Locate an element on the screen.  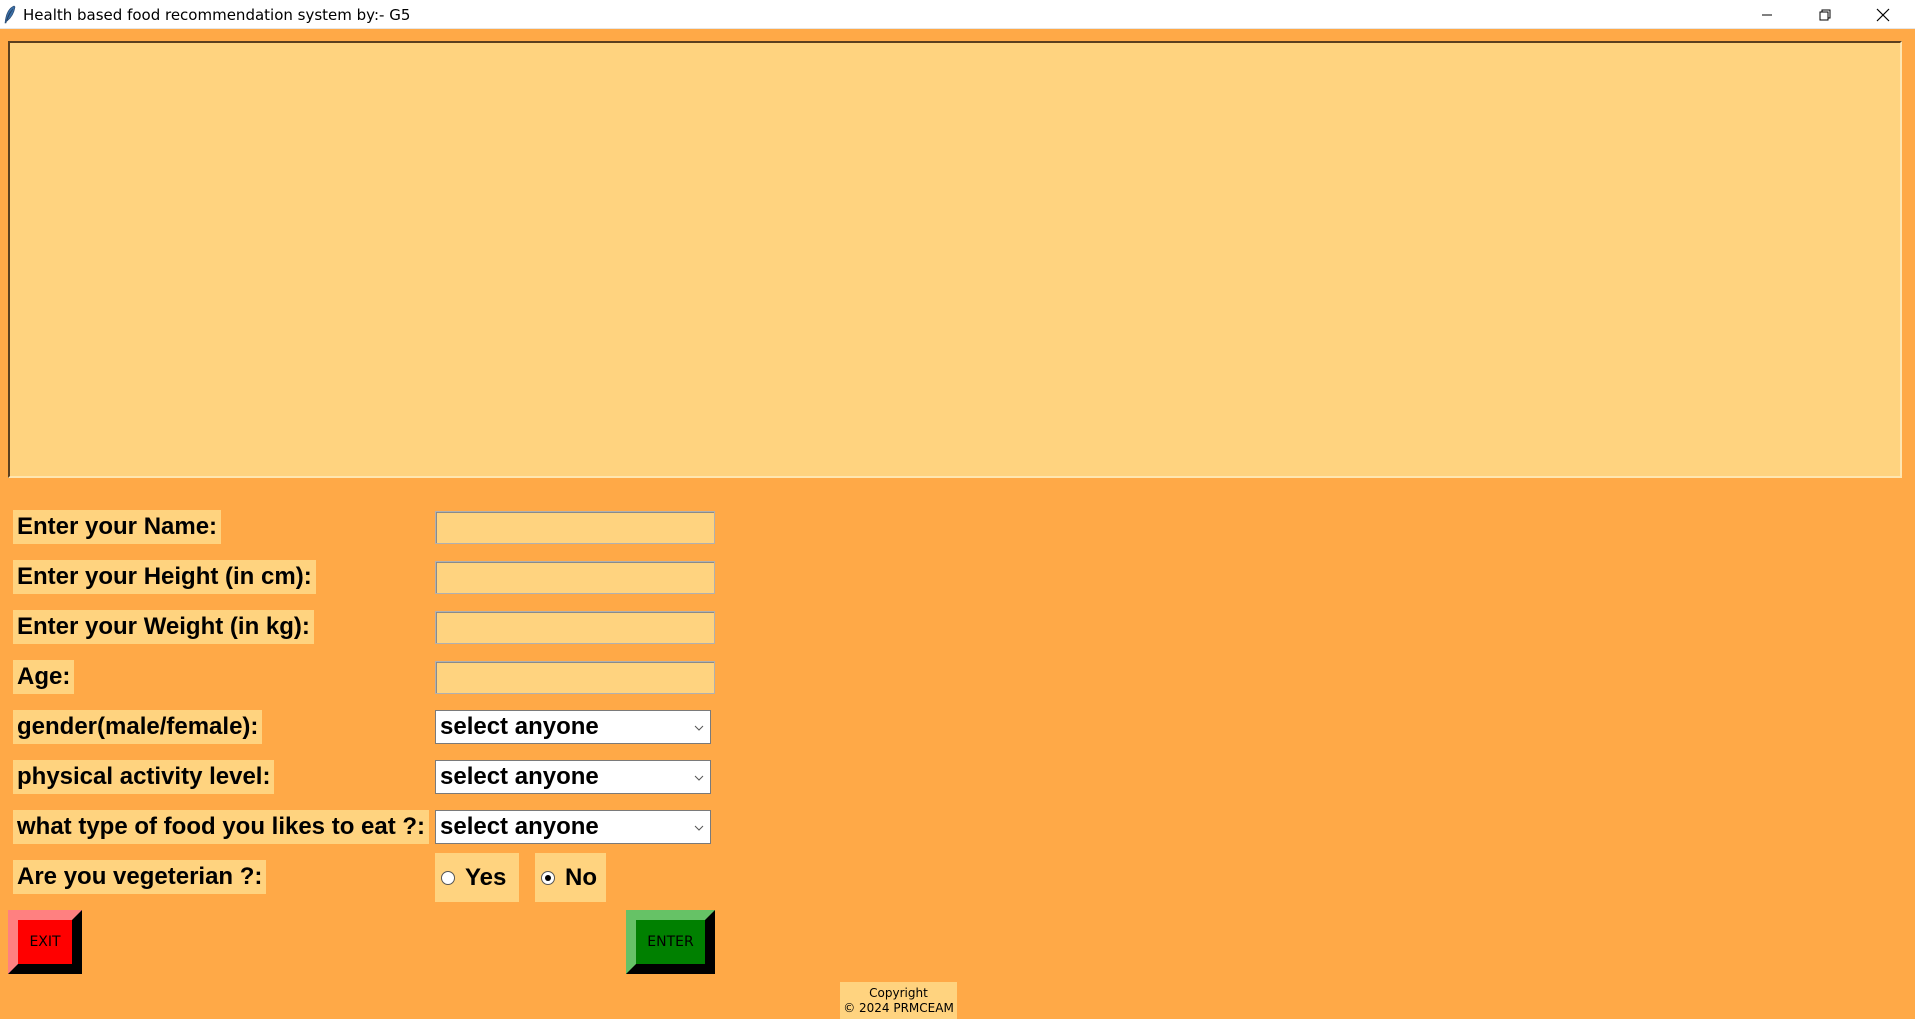
copyright-notice: Copyright © 2024 PRMCEAM is located at coordinates (898, 1000).